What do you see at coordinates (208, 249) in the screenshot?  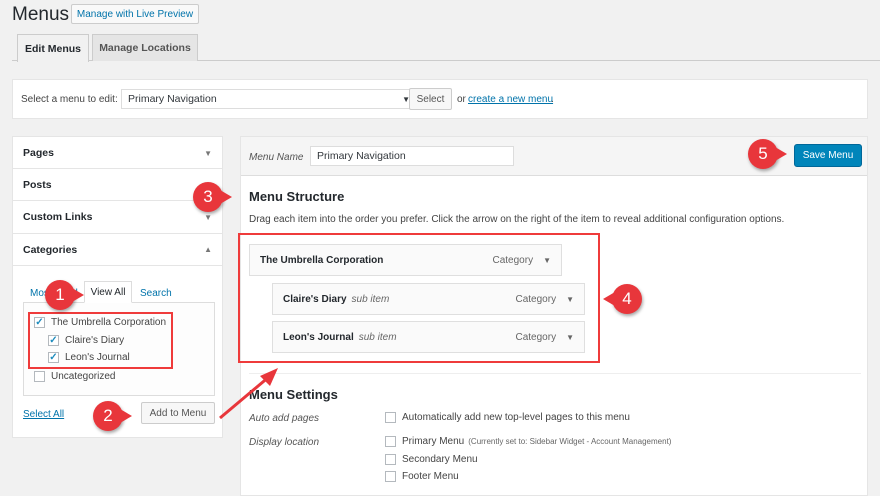 I see `caret-up-icon: ▲` at bounding box center [208, 249].